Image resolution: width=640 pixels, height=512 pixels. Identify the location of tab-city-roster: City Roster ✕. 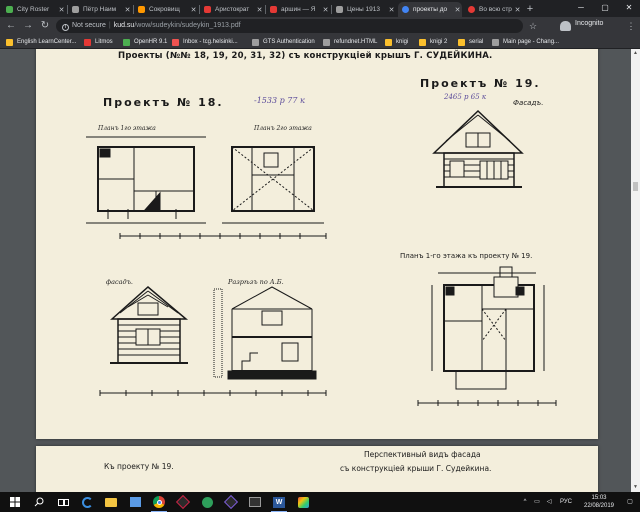
(34, 9).